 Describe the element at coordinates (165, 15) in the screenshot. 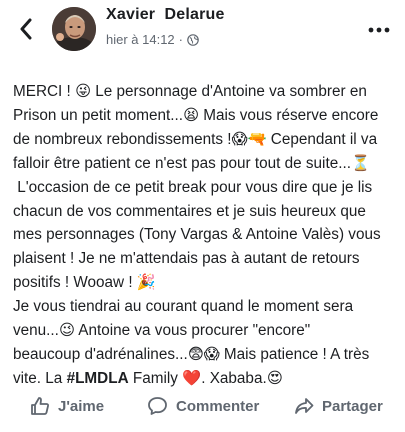

I see `author-name: Xavier Delarue` at that location.